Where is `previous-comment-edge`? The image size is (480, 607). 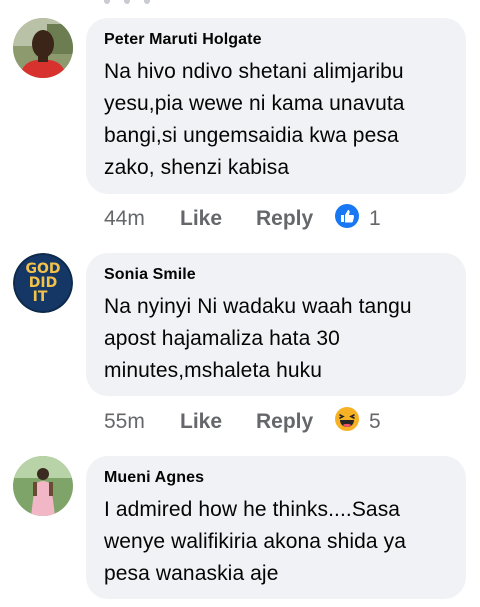 previous-comment-edge is located at coordinates (134, 3).